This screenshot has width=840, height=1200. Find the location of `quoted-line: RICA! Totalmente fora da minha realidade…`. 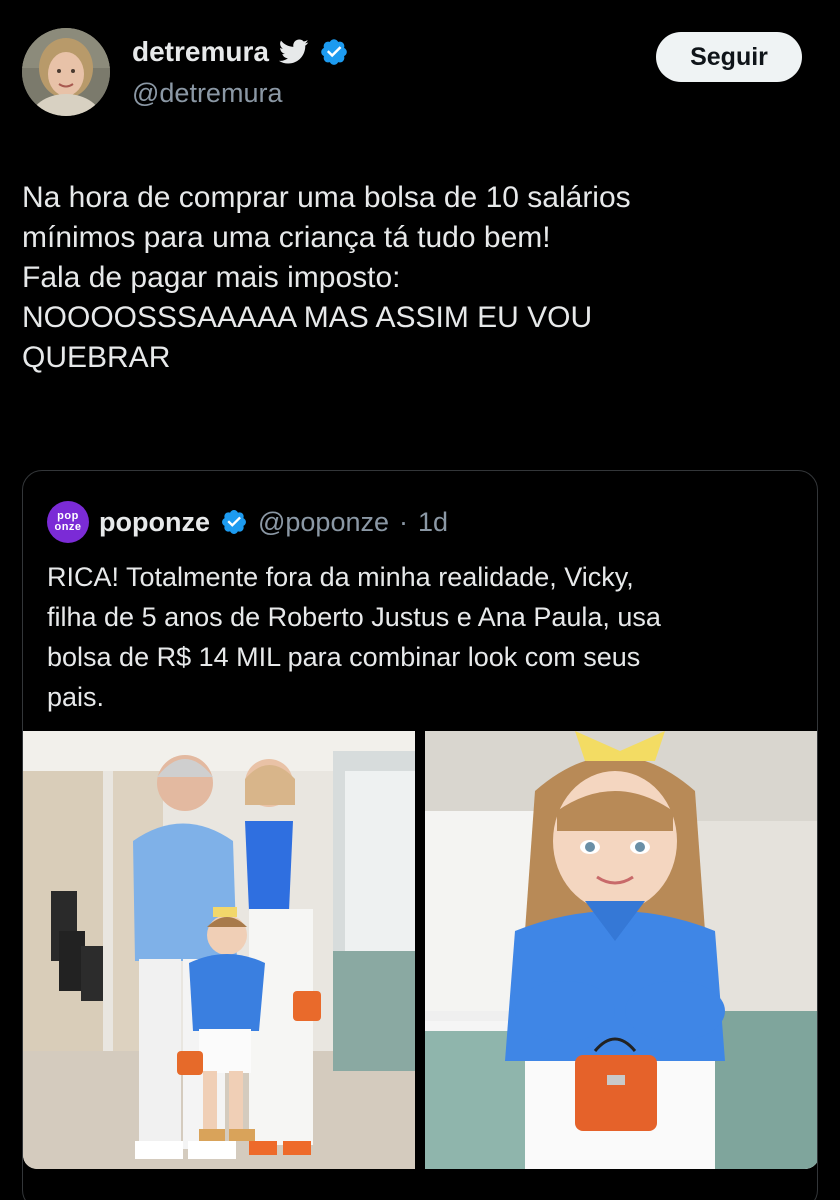

quoted-line: RICA! Totalmente fora da minha realidade… is located at coordinates (340, 577).